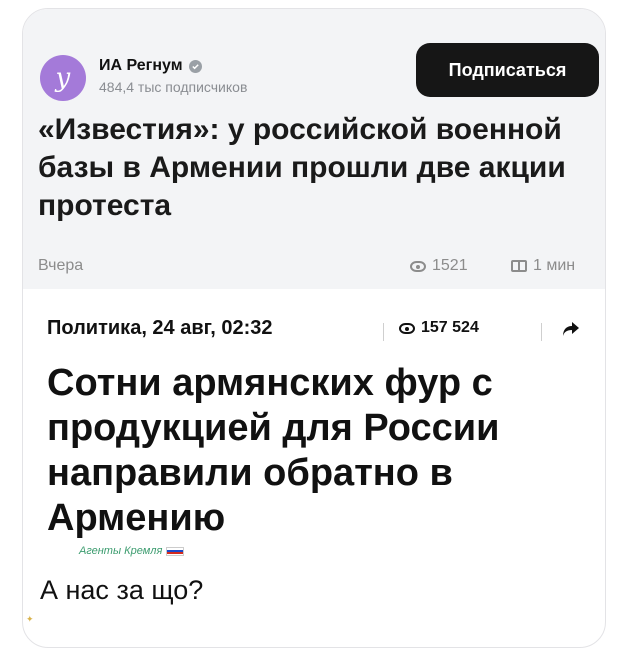 This screenshot has width=640, height=648. What do you see at coordinates (160, 328) in the screenshot?
I see `embedded-category-date: Политика, 24 авг, 02:32` at bounding box center [160, 328].